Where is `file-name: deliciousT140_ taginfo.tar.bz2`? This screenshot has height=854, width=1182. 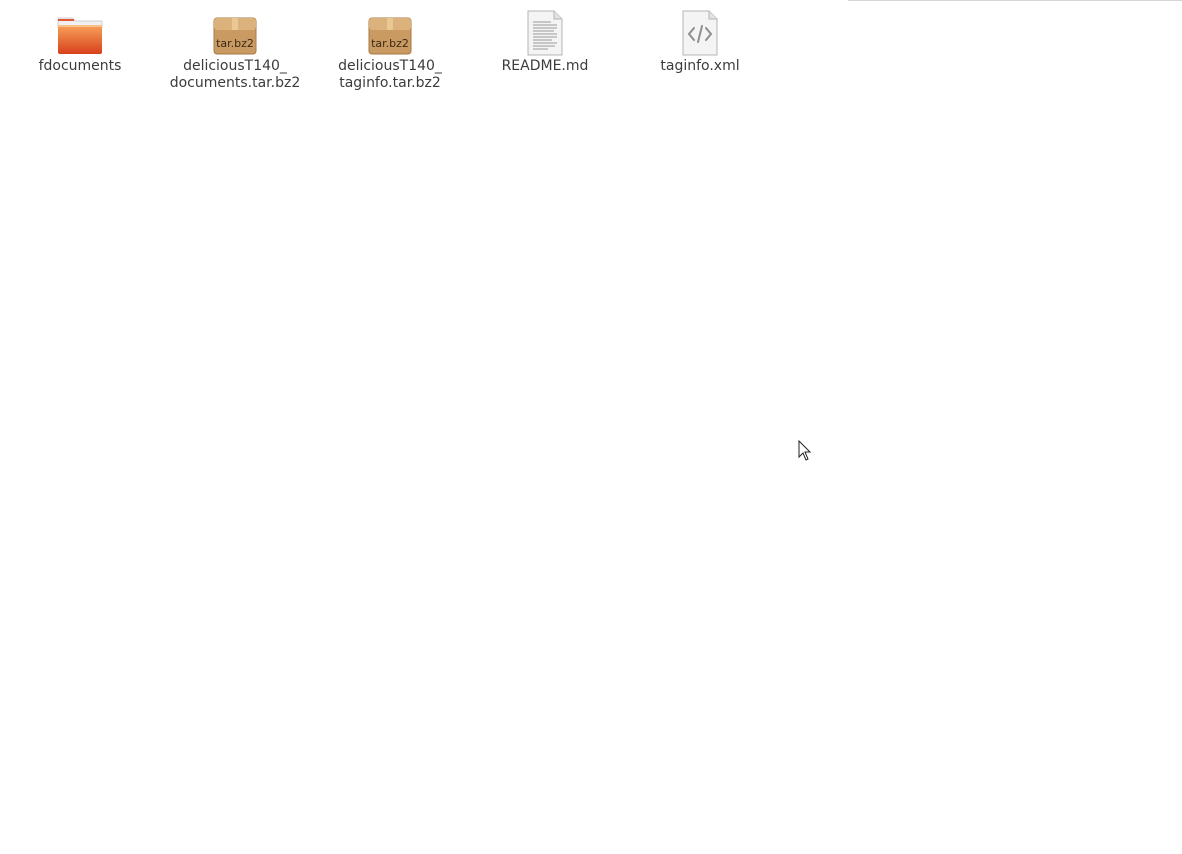
file-name: deliciousT140_ taginfo.tar.bz2 is located at coordinates (390, 74).